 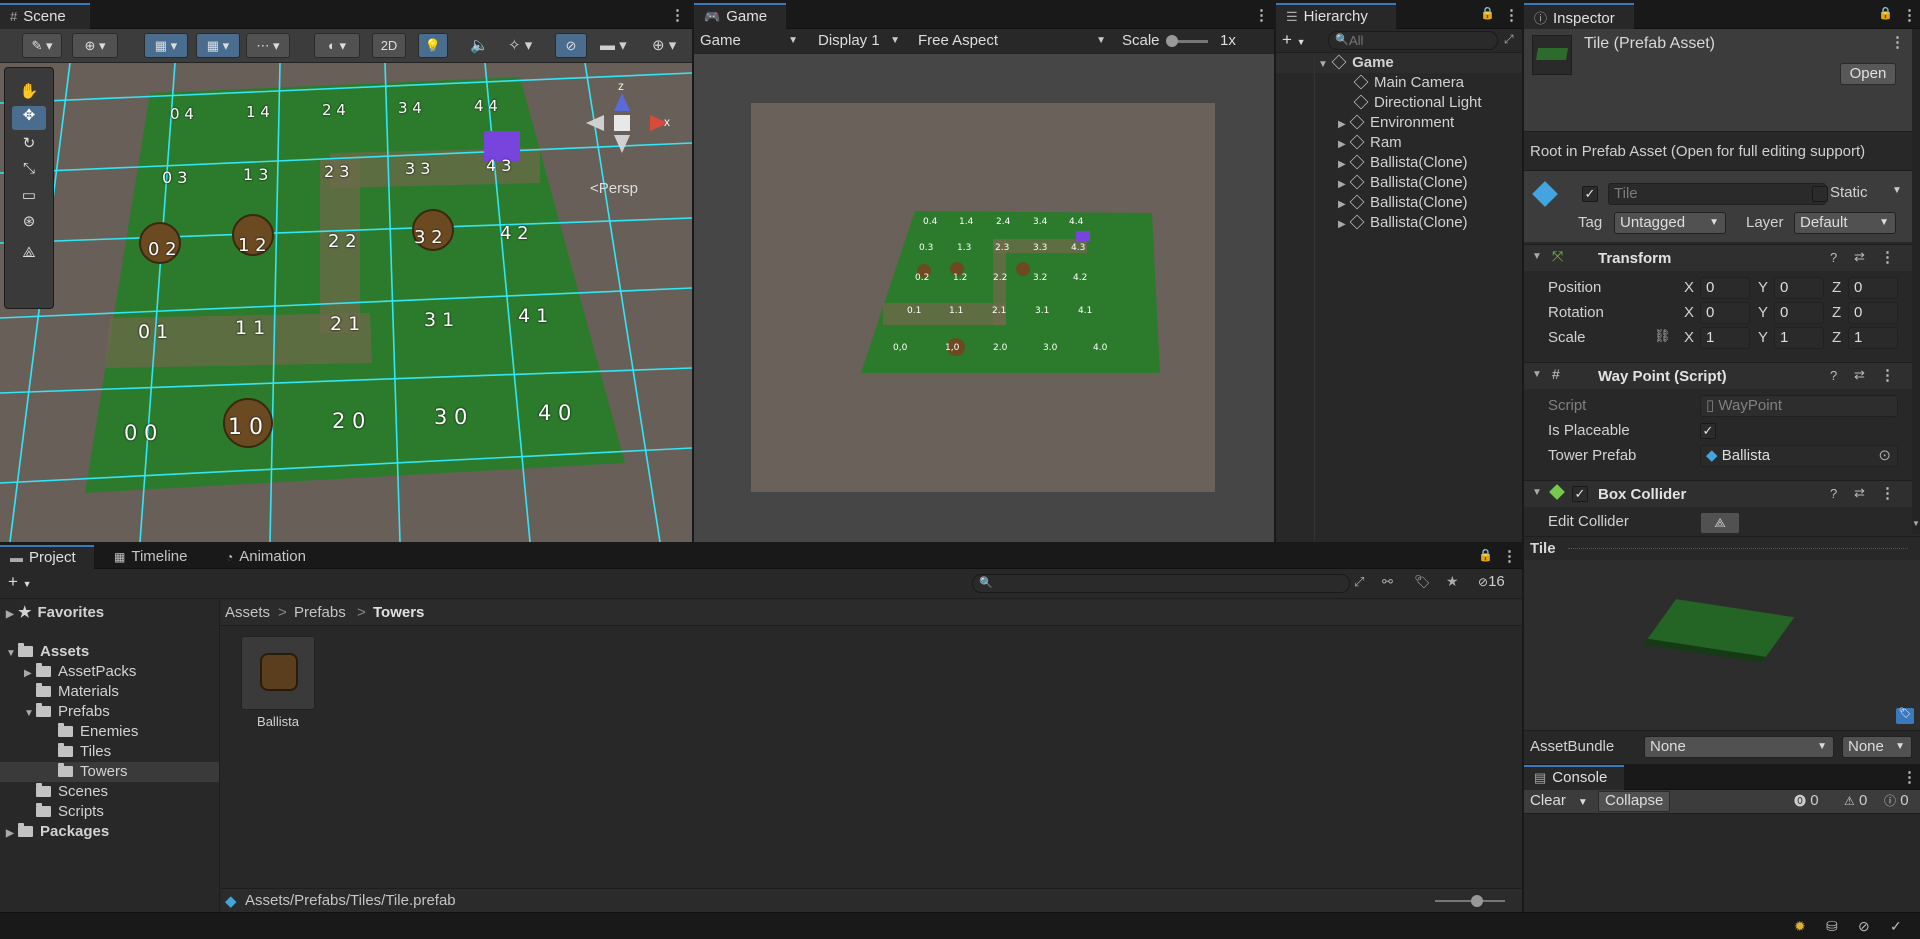 I want to click on network-icon: ⊘, so click(x=1864, y=926).